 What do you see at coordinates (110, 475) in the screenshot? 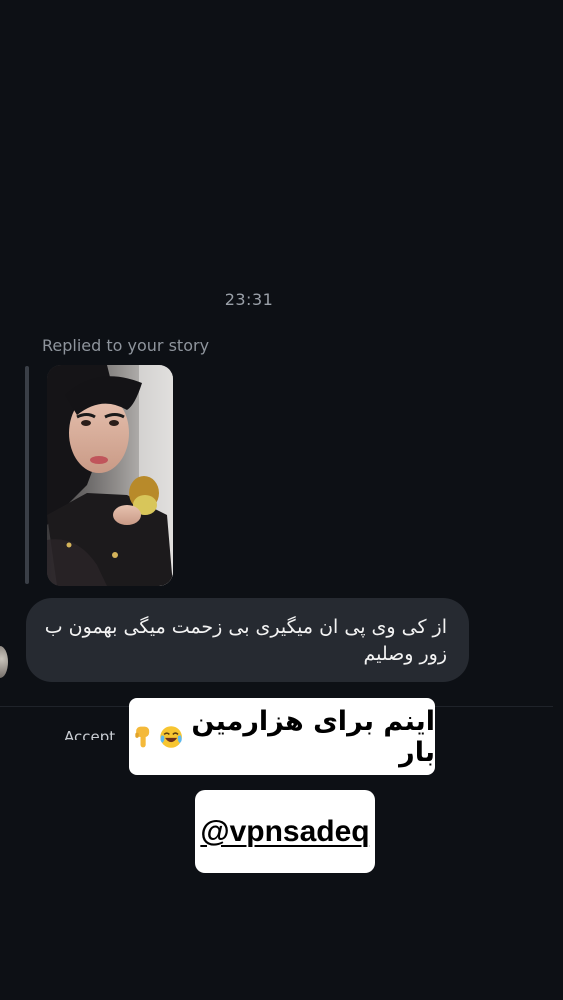
I see `story-thumbnail` at bounding box center [110, 475].